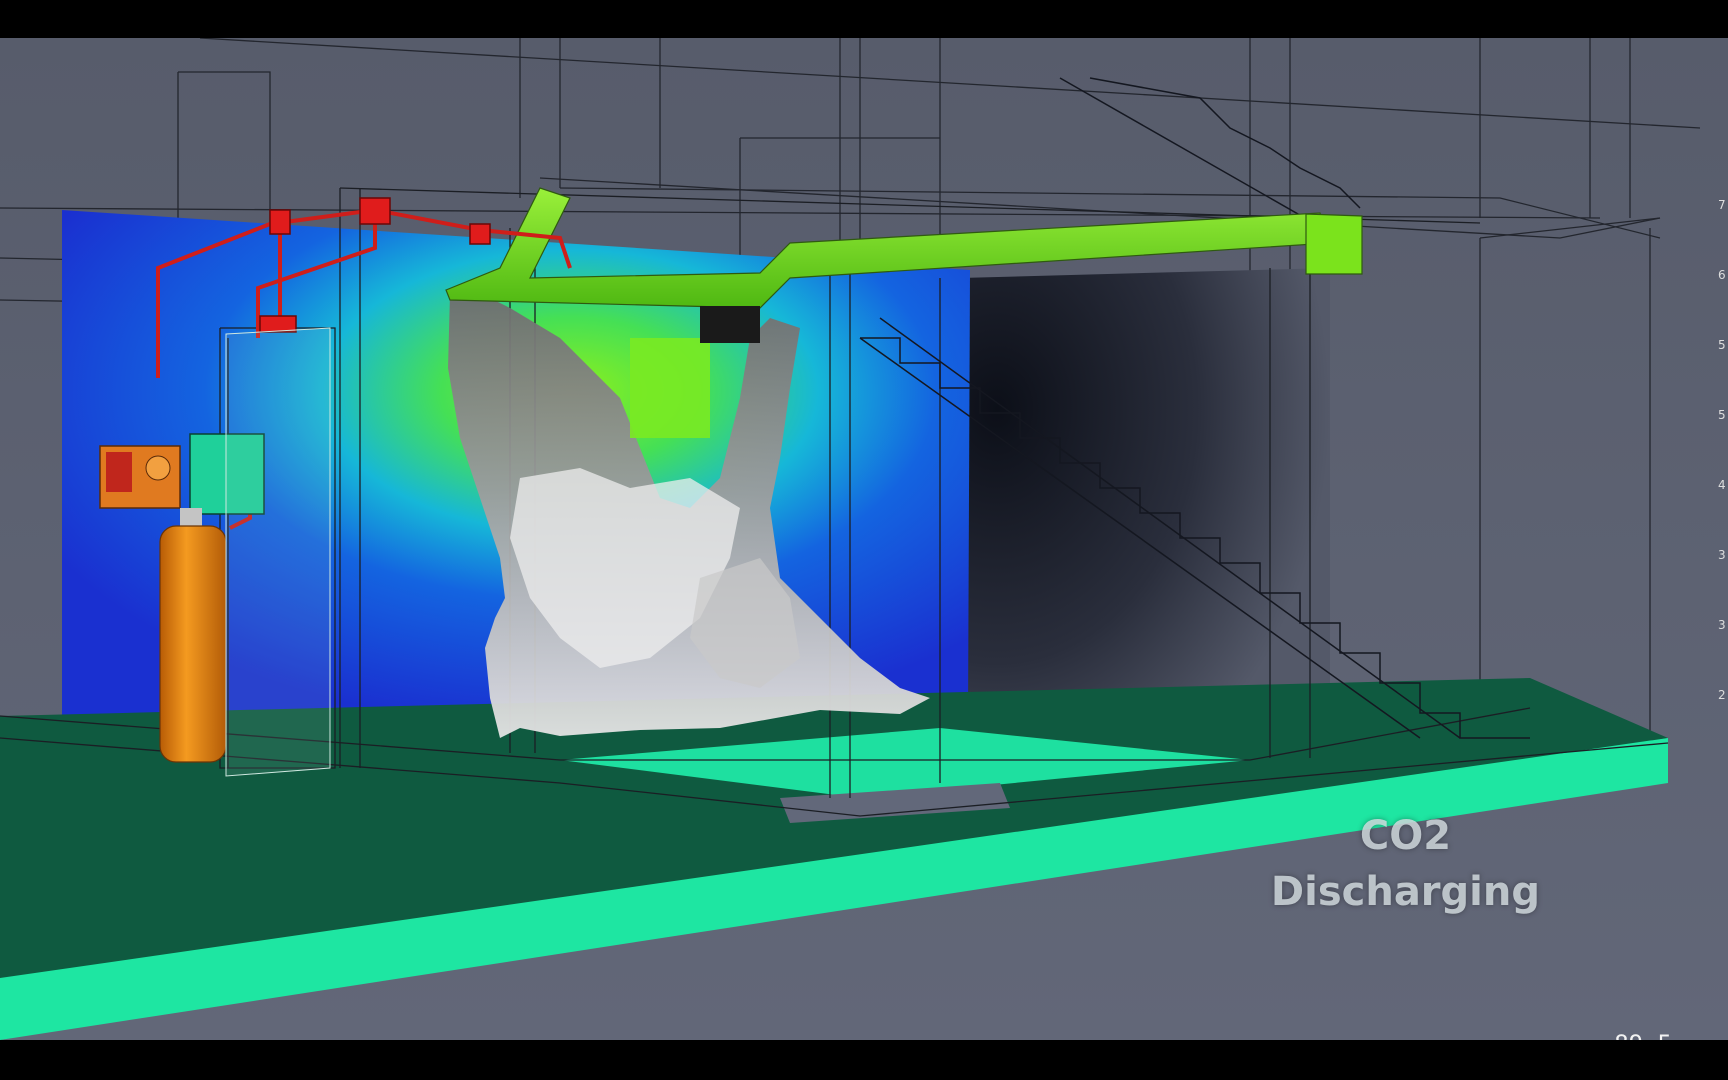 The width and height of the screenshot is (1728, 1080). I want to click on caption-line1: CO2, so click(1405, 836).